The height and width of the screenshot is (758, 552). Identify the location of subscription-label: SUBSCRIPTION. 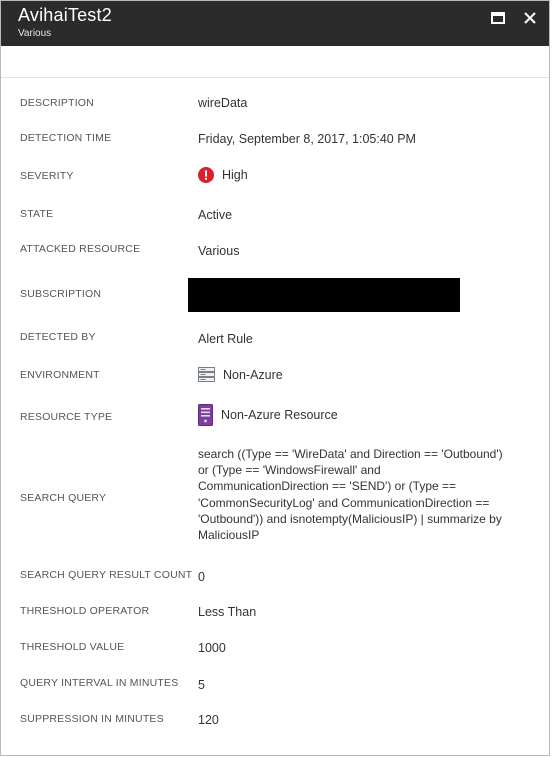
(61, 294).